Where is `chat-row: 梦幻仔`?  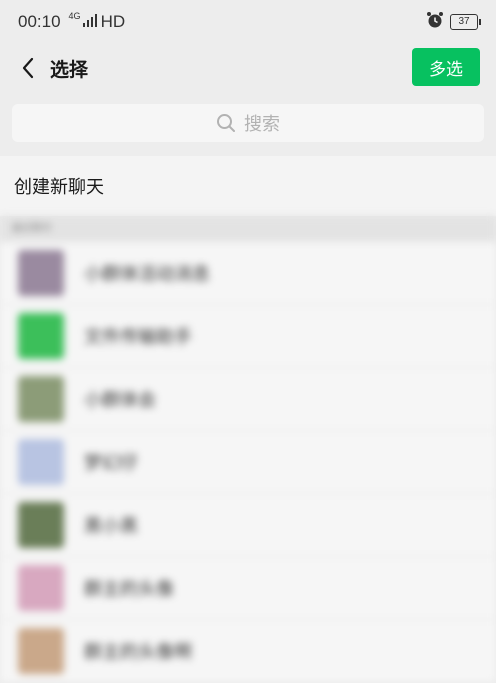
chat-row: 梦幻仔 is located at coordinates (248, 462).